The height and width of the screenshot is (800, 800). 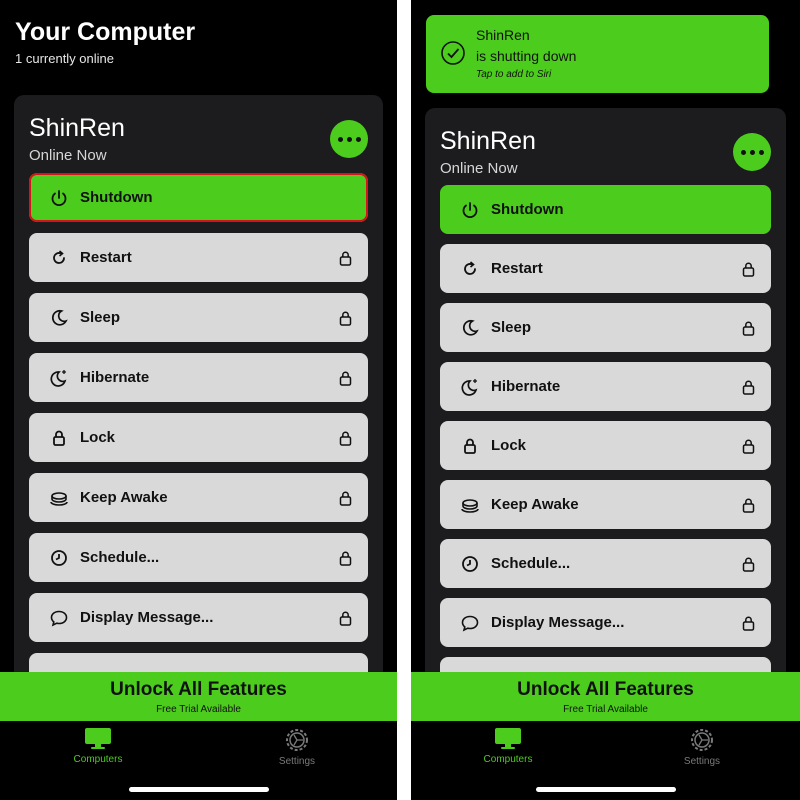 I want to click on page-title: Your Computer, so click(x=105, y=32).